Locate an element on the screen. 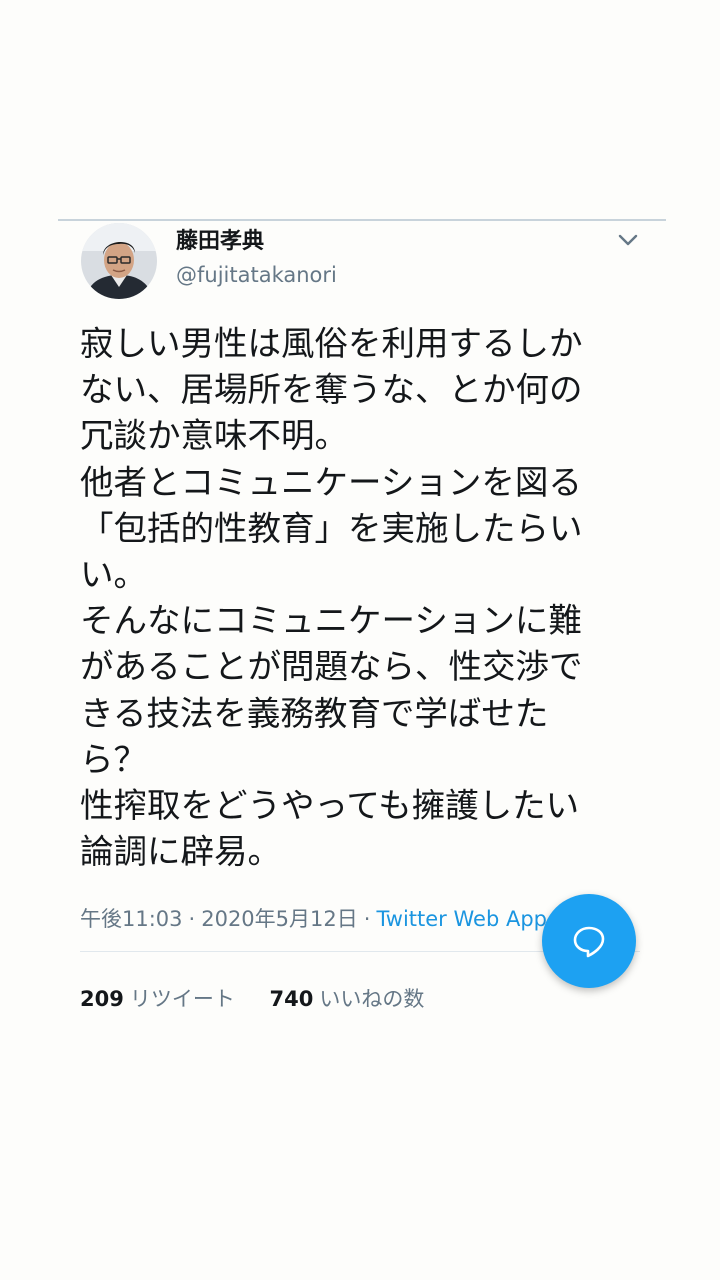  retweets-count: 209 is located at coordinates (102, 999).